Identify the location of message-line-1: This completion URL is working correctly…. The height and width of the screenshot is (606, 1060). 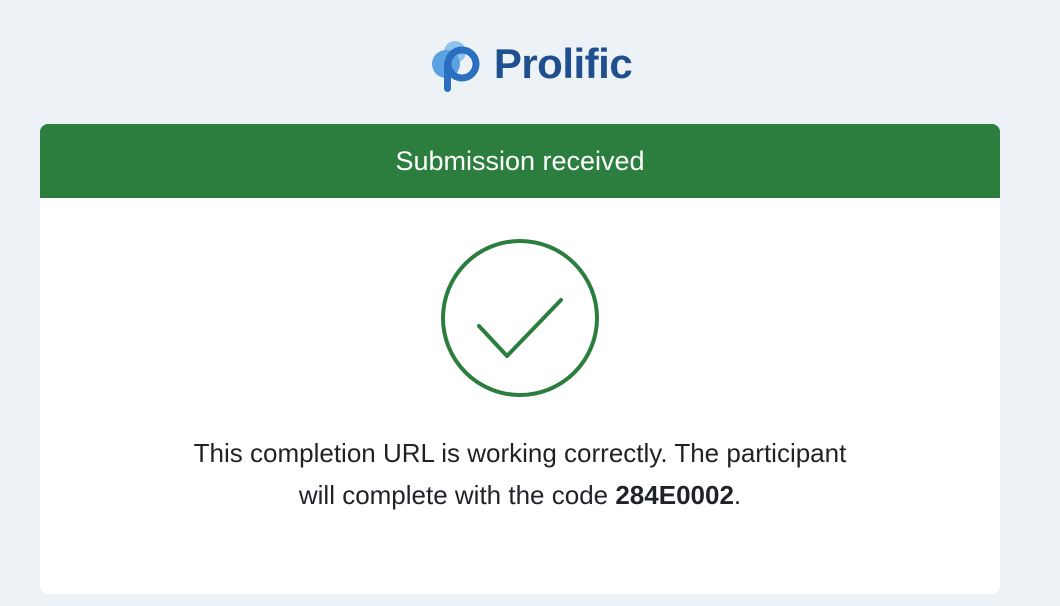
(520, 453).